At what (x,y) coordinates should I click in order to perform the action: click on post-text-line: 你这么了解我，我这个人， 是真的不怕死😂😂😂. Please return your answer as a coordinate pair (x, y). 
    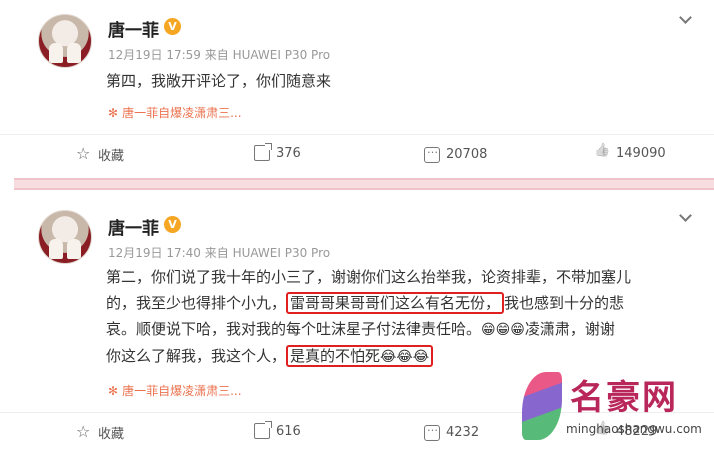
    Looking at the image, I should click on (401, 356).